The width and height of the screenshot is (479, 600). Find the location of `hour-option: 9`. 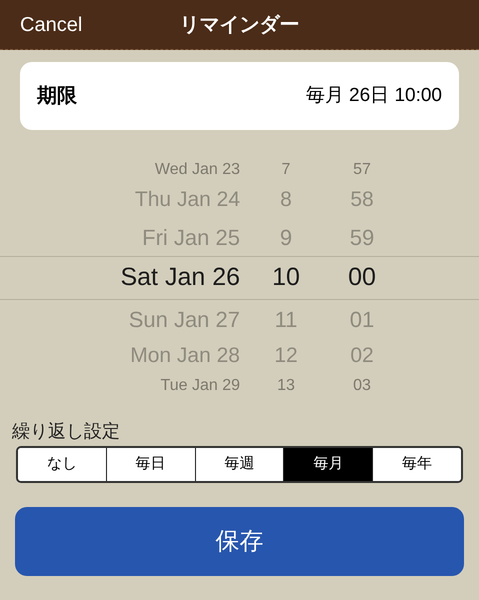

hour-option: 9 is located at coordinates (286, 237).